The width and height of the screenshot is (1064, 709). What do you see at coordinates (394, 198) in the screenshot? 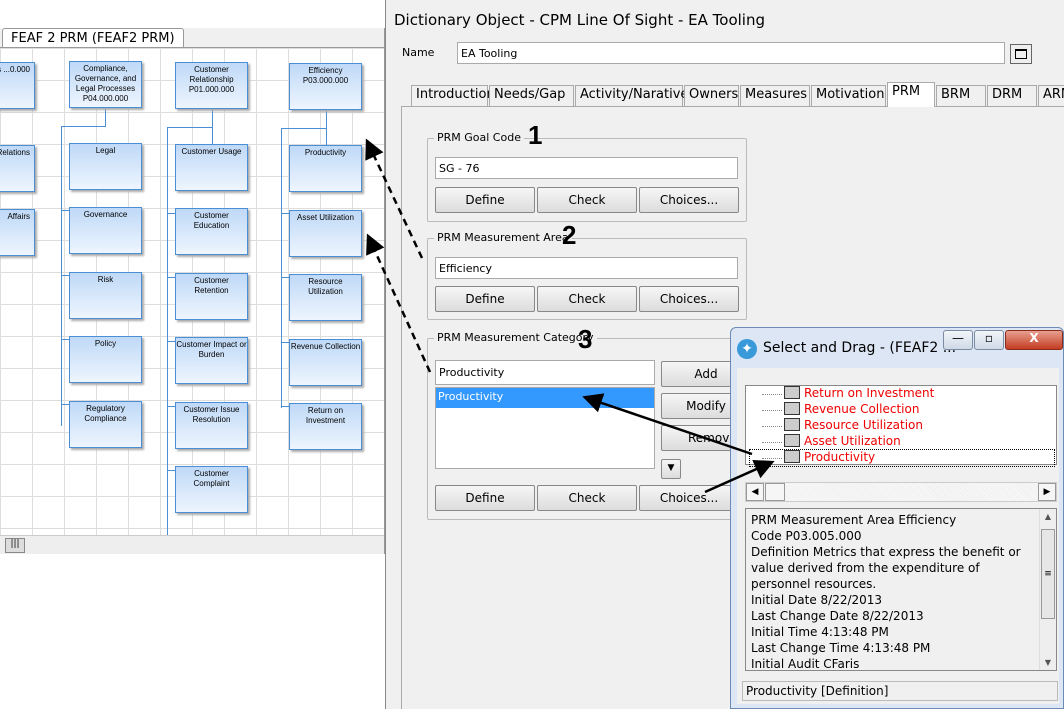
I see `dashed-arrow` at bounding box center [394, 198].